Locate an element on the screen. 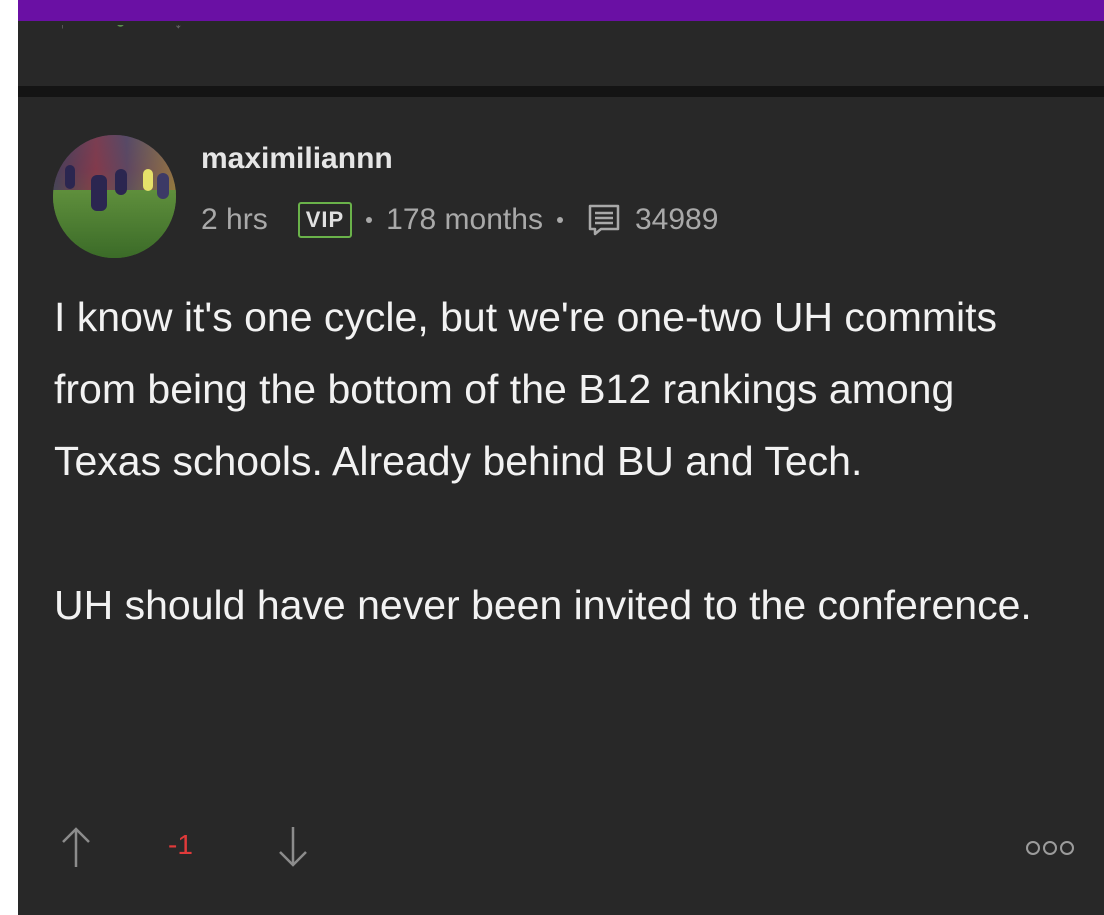 The width and height of the screenshot is (1104, 915). header-accent-bar is located at coordinates (561, 10).